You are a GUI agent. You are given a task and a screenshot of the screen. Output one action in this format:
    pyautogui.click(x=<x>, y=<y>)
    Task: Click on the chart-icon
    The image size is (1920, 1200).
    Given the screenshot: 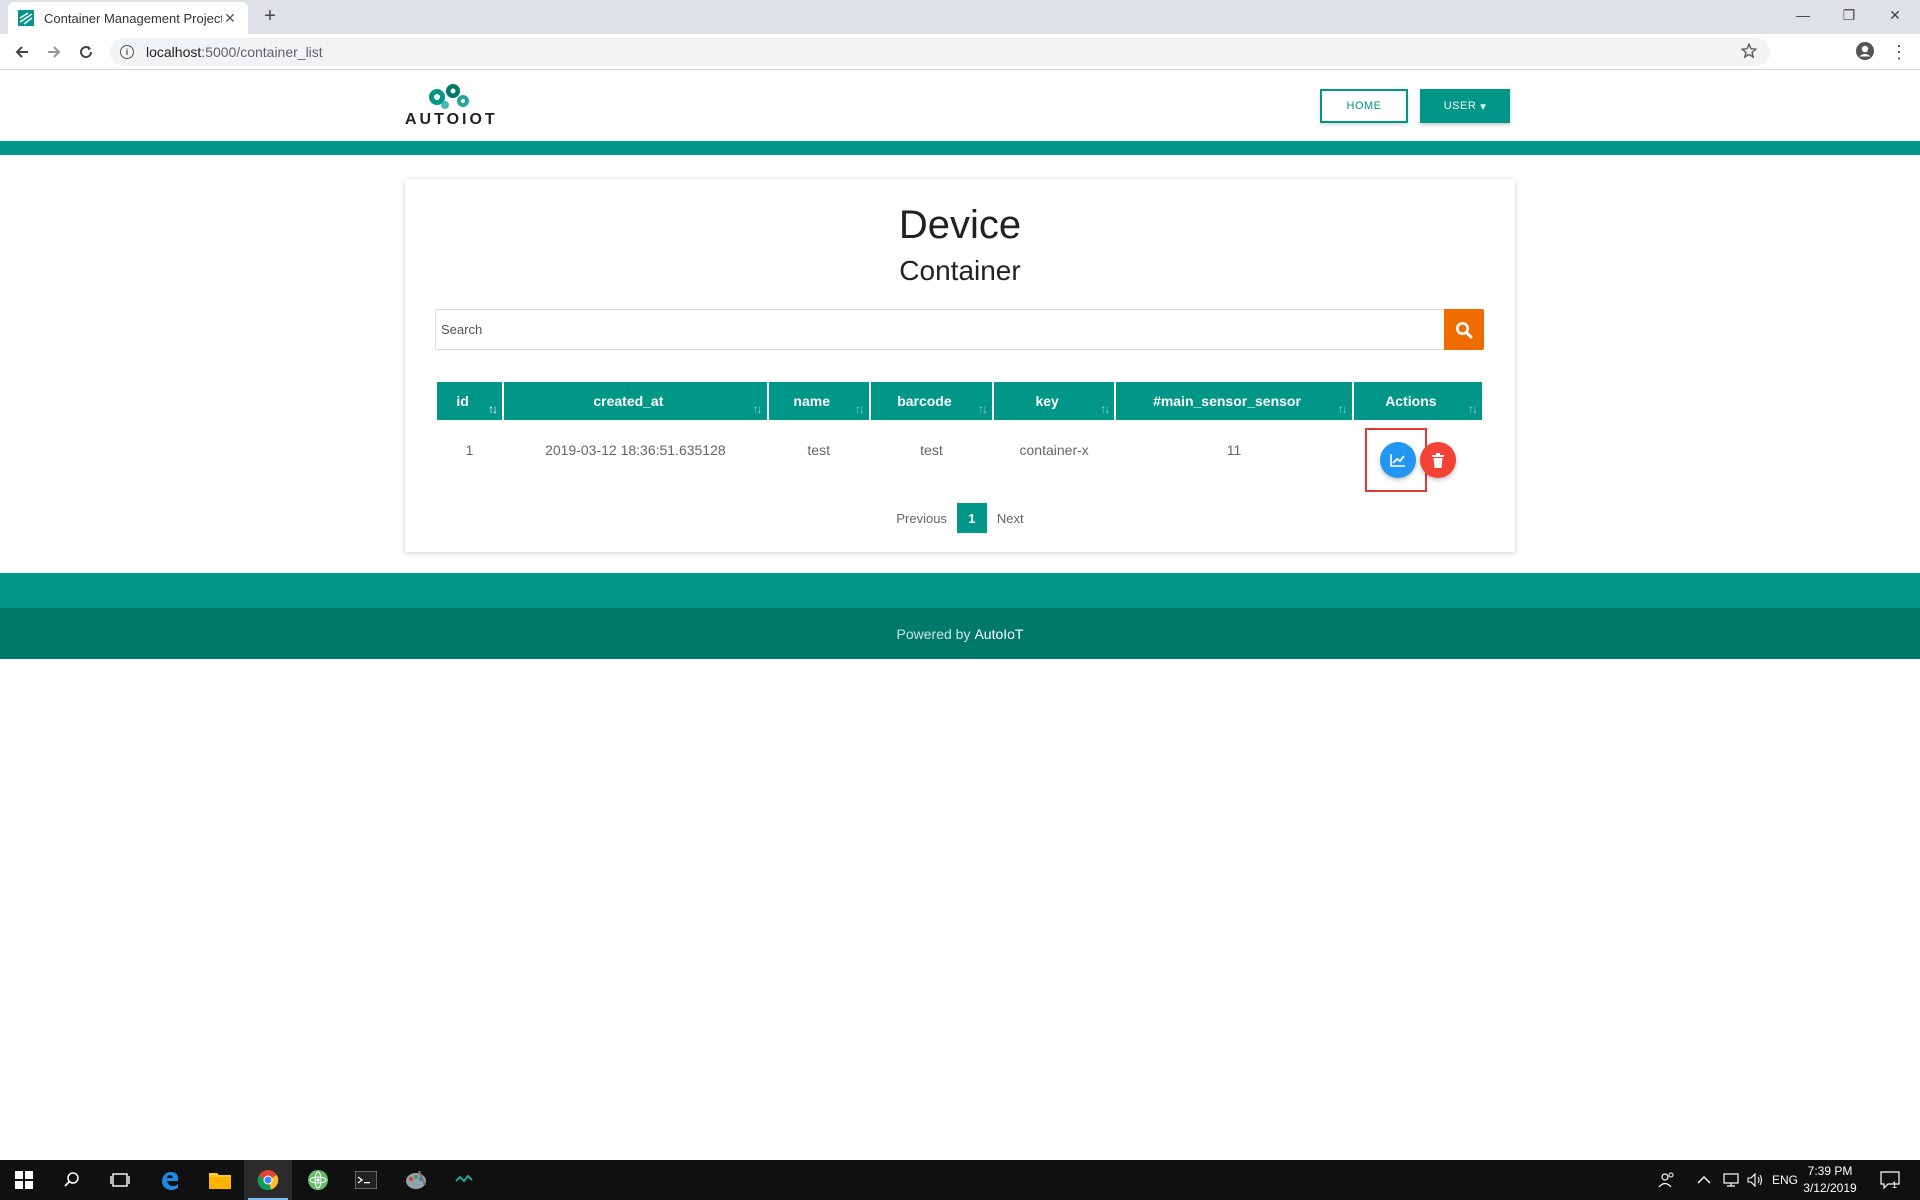 What is the action you would take?
    pyautogui.click(x=1397, y=460)
    